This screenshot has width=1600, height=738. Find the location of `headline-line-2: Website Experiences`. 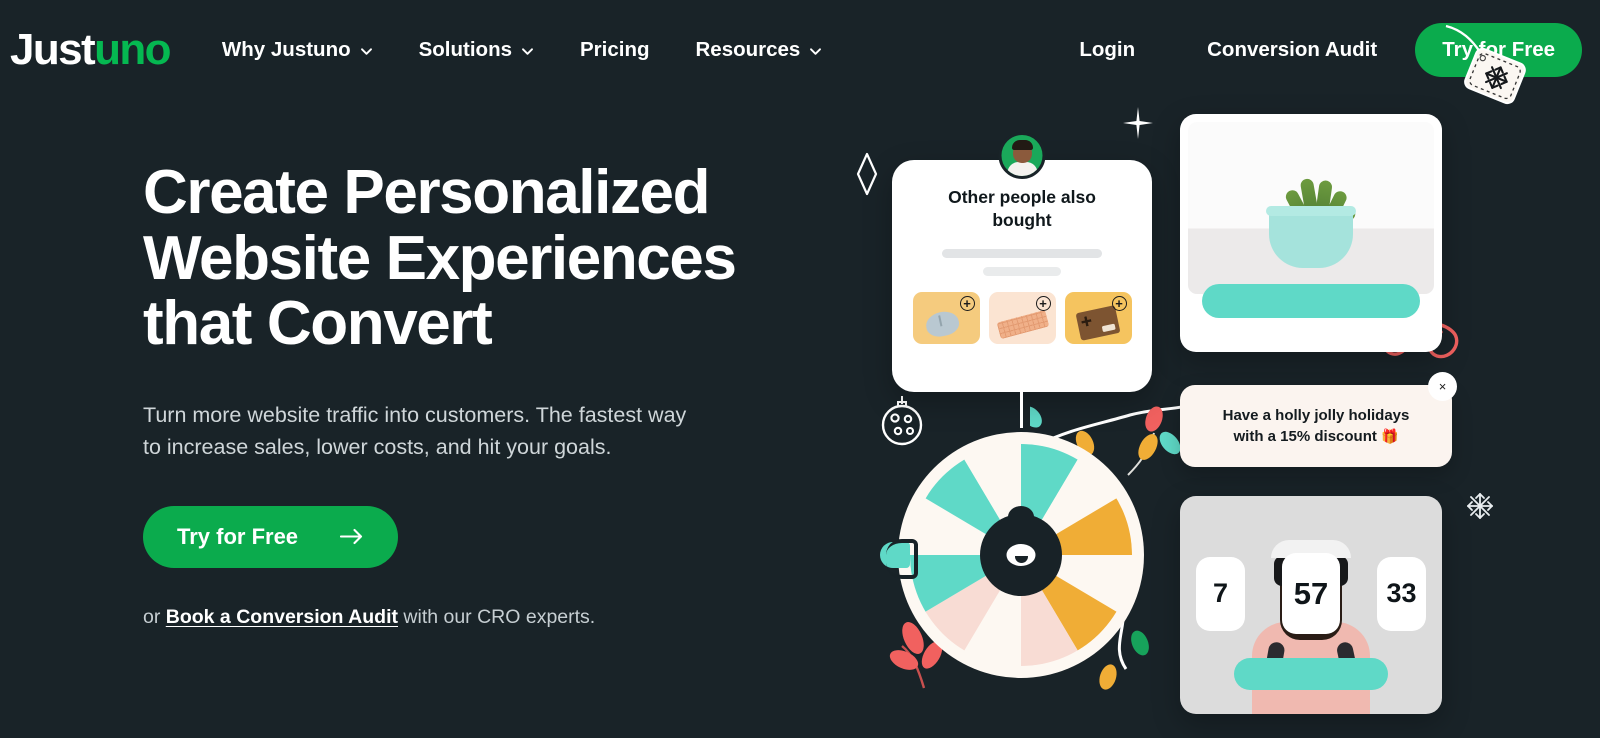

headline-line-2: Website Experiences is located at coordinates (440, 258).